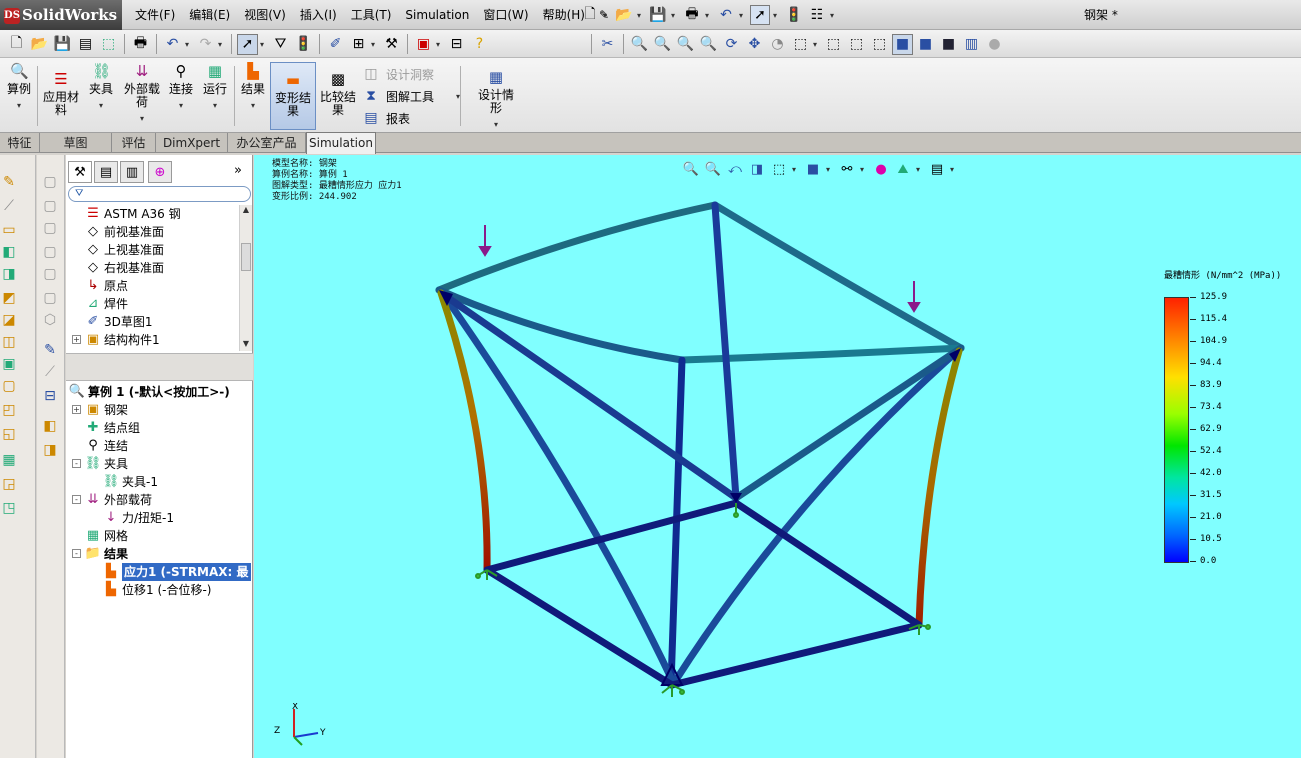 Image resolution: width=1301 pixels, height=758 pixels. I want to click on scrollbar-thumb, so click(246, 257).